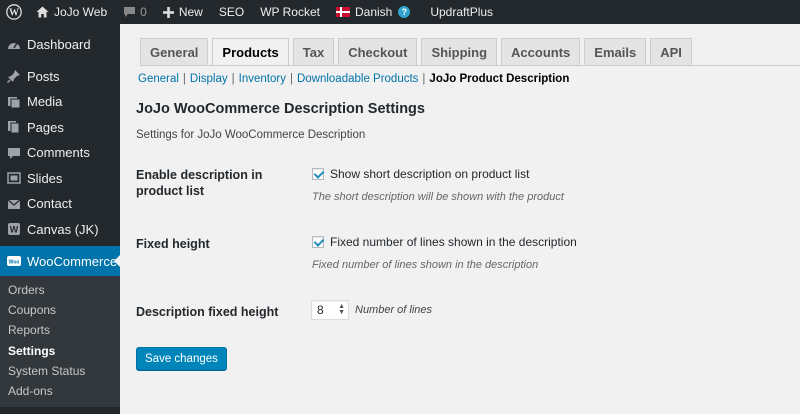 This screenshot has height=414, width=800. What do you see at coordinates (262, 79) in the screenshot?
I see `subsection-inventory: Inventory` at bounding box center [262, 79].